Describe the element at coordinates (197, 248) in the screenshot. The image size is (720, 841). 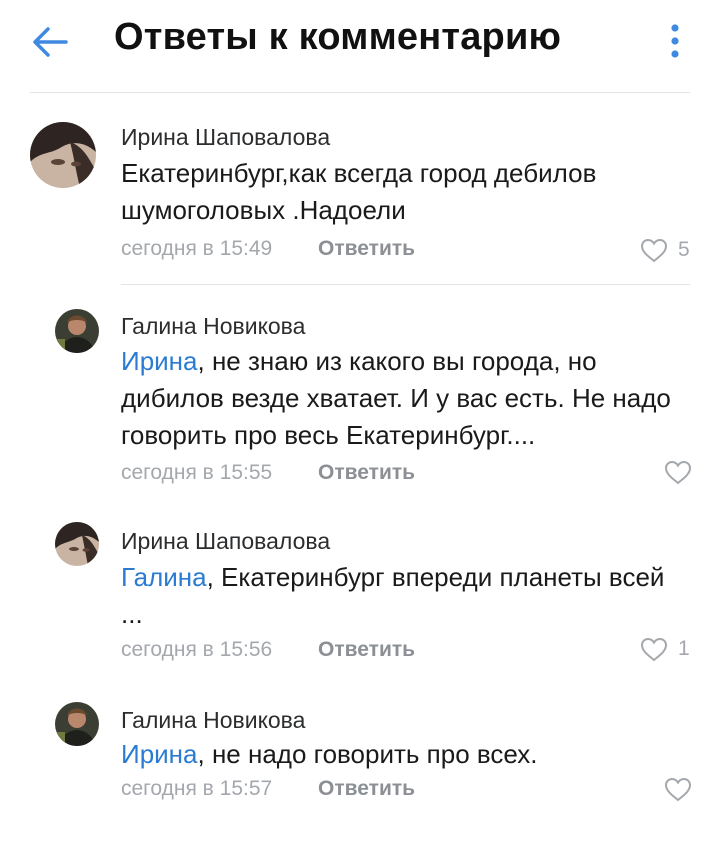
I see `comment-time: сегодня в 15:49` at that location.